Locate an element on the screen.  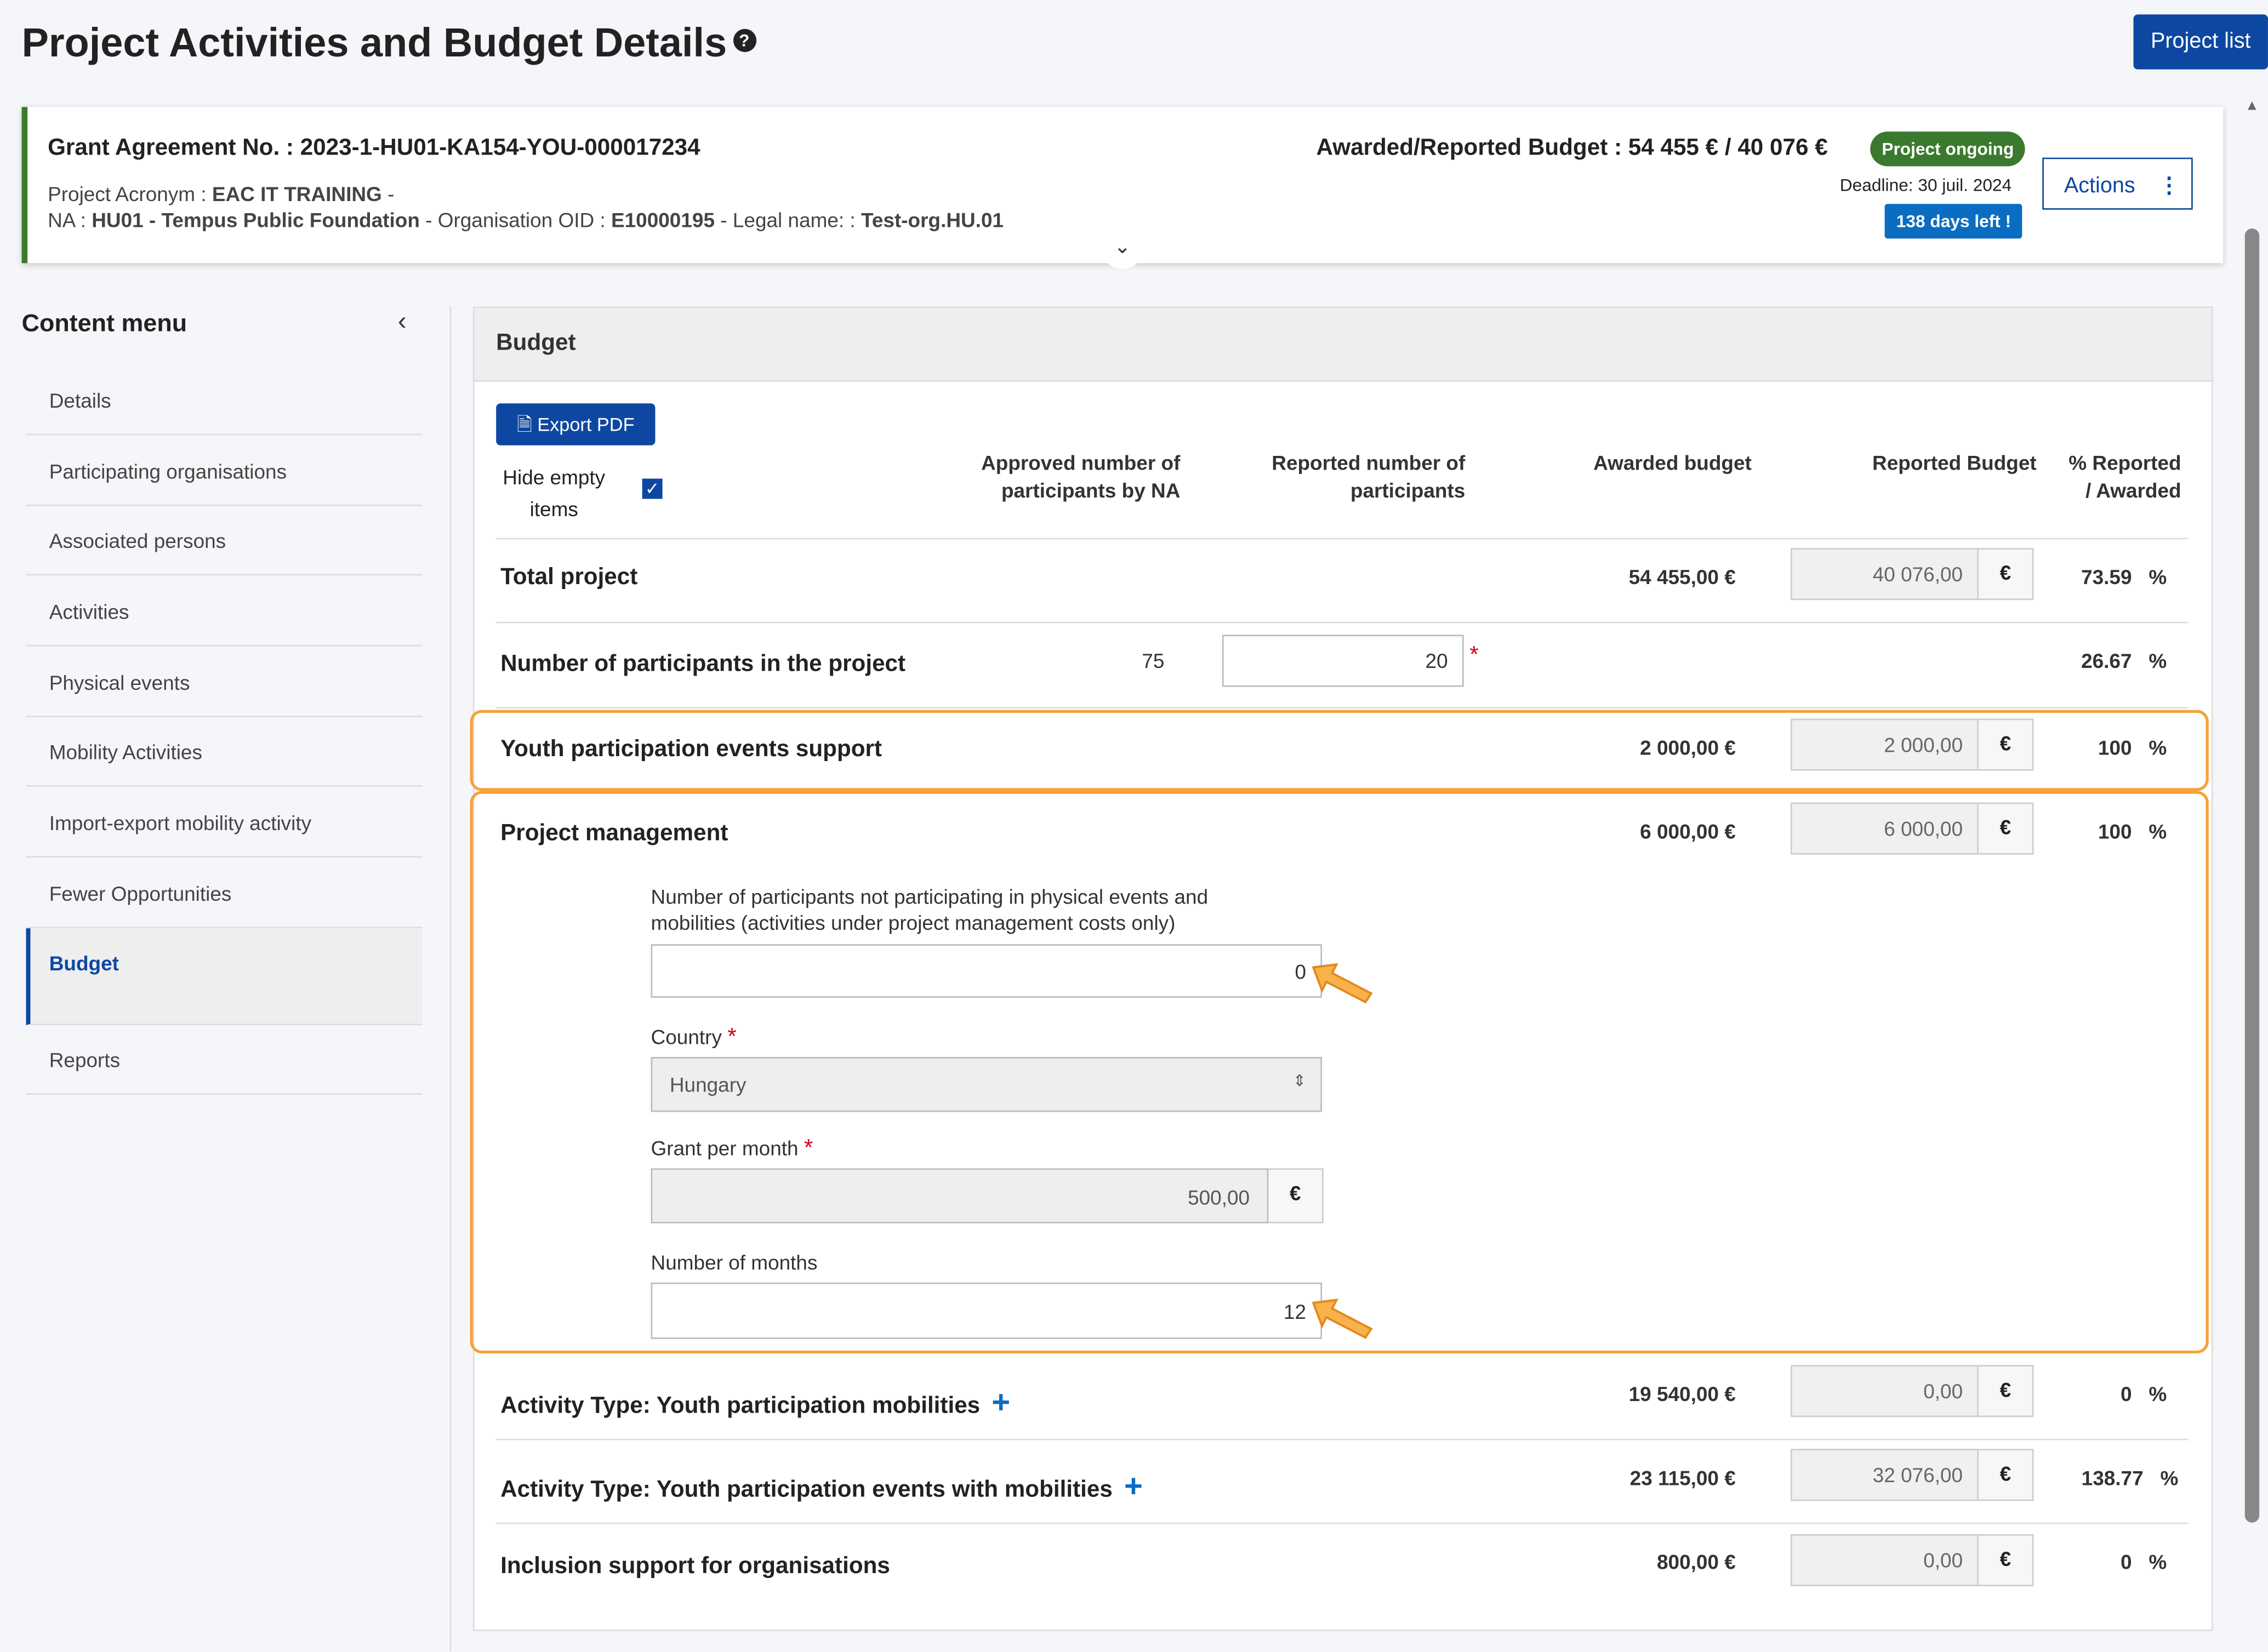
export-pdf-button: 🗎 Export PDF is located at coordinates (576, 424).